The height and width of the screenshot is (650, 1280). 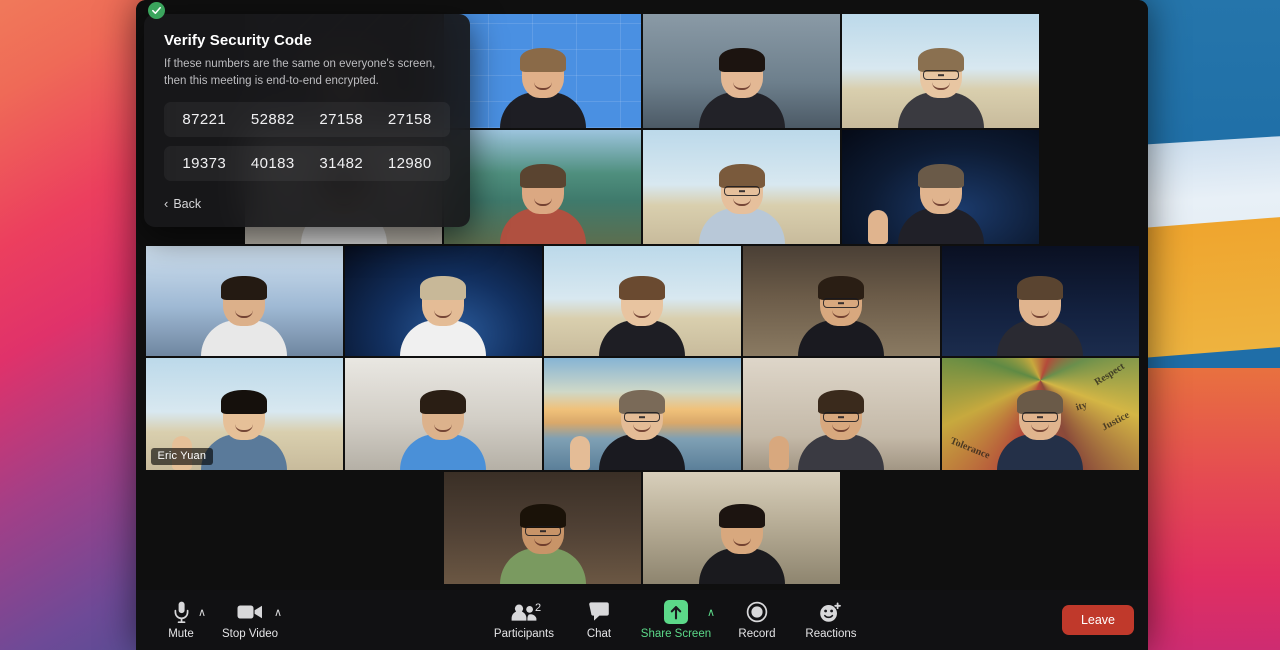 I want to click on mute-options-caret-icon: ∧, so click(x=202, y=613).